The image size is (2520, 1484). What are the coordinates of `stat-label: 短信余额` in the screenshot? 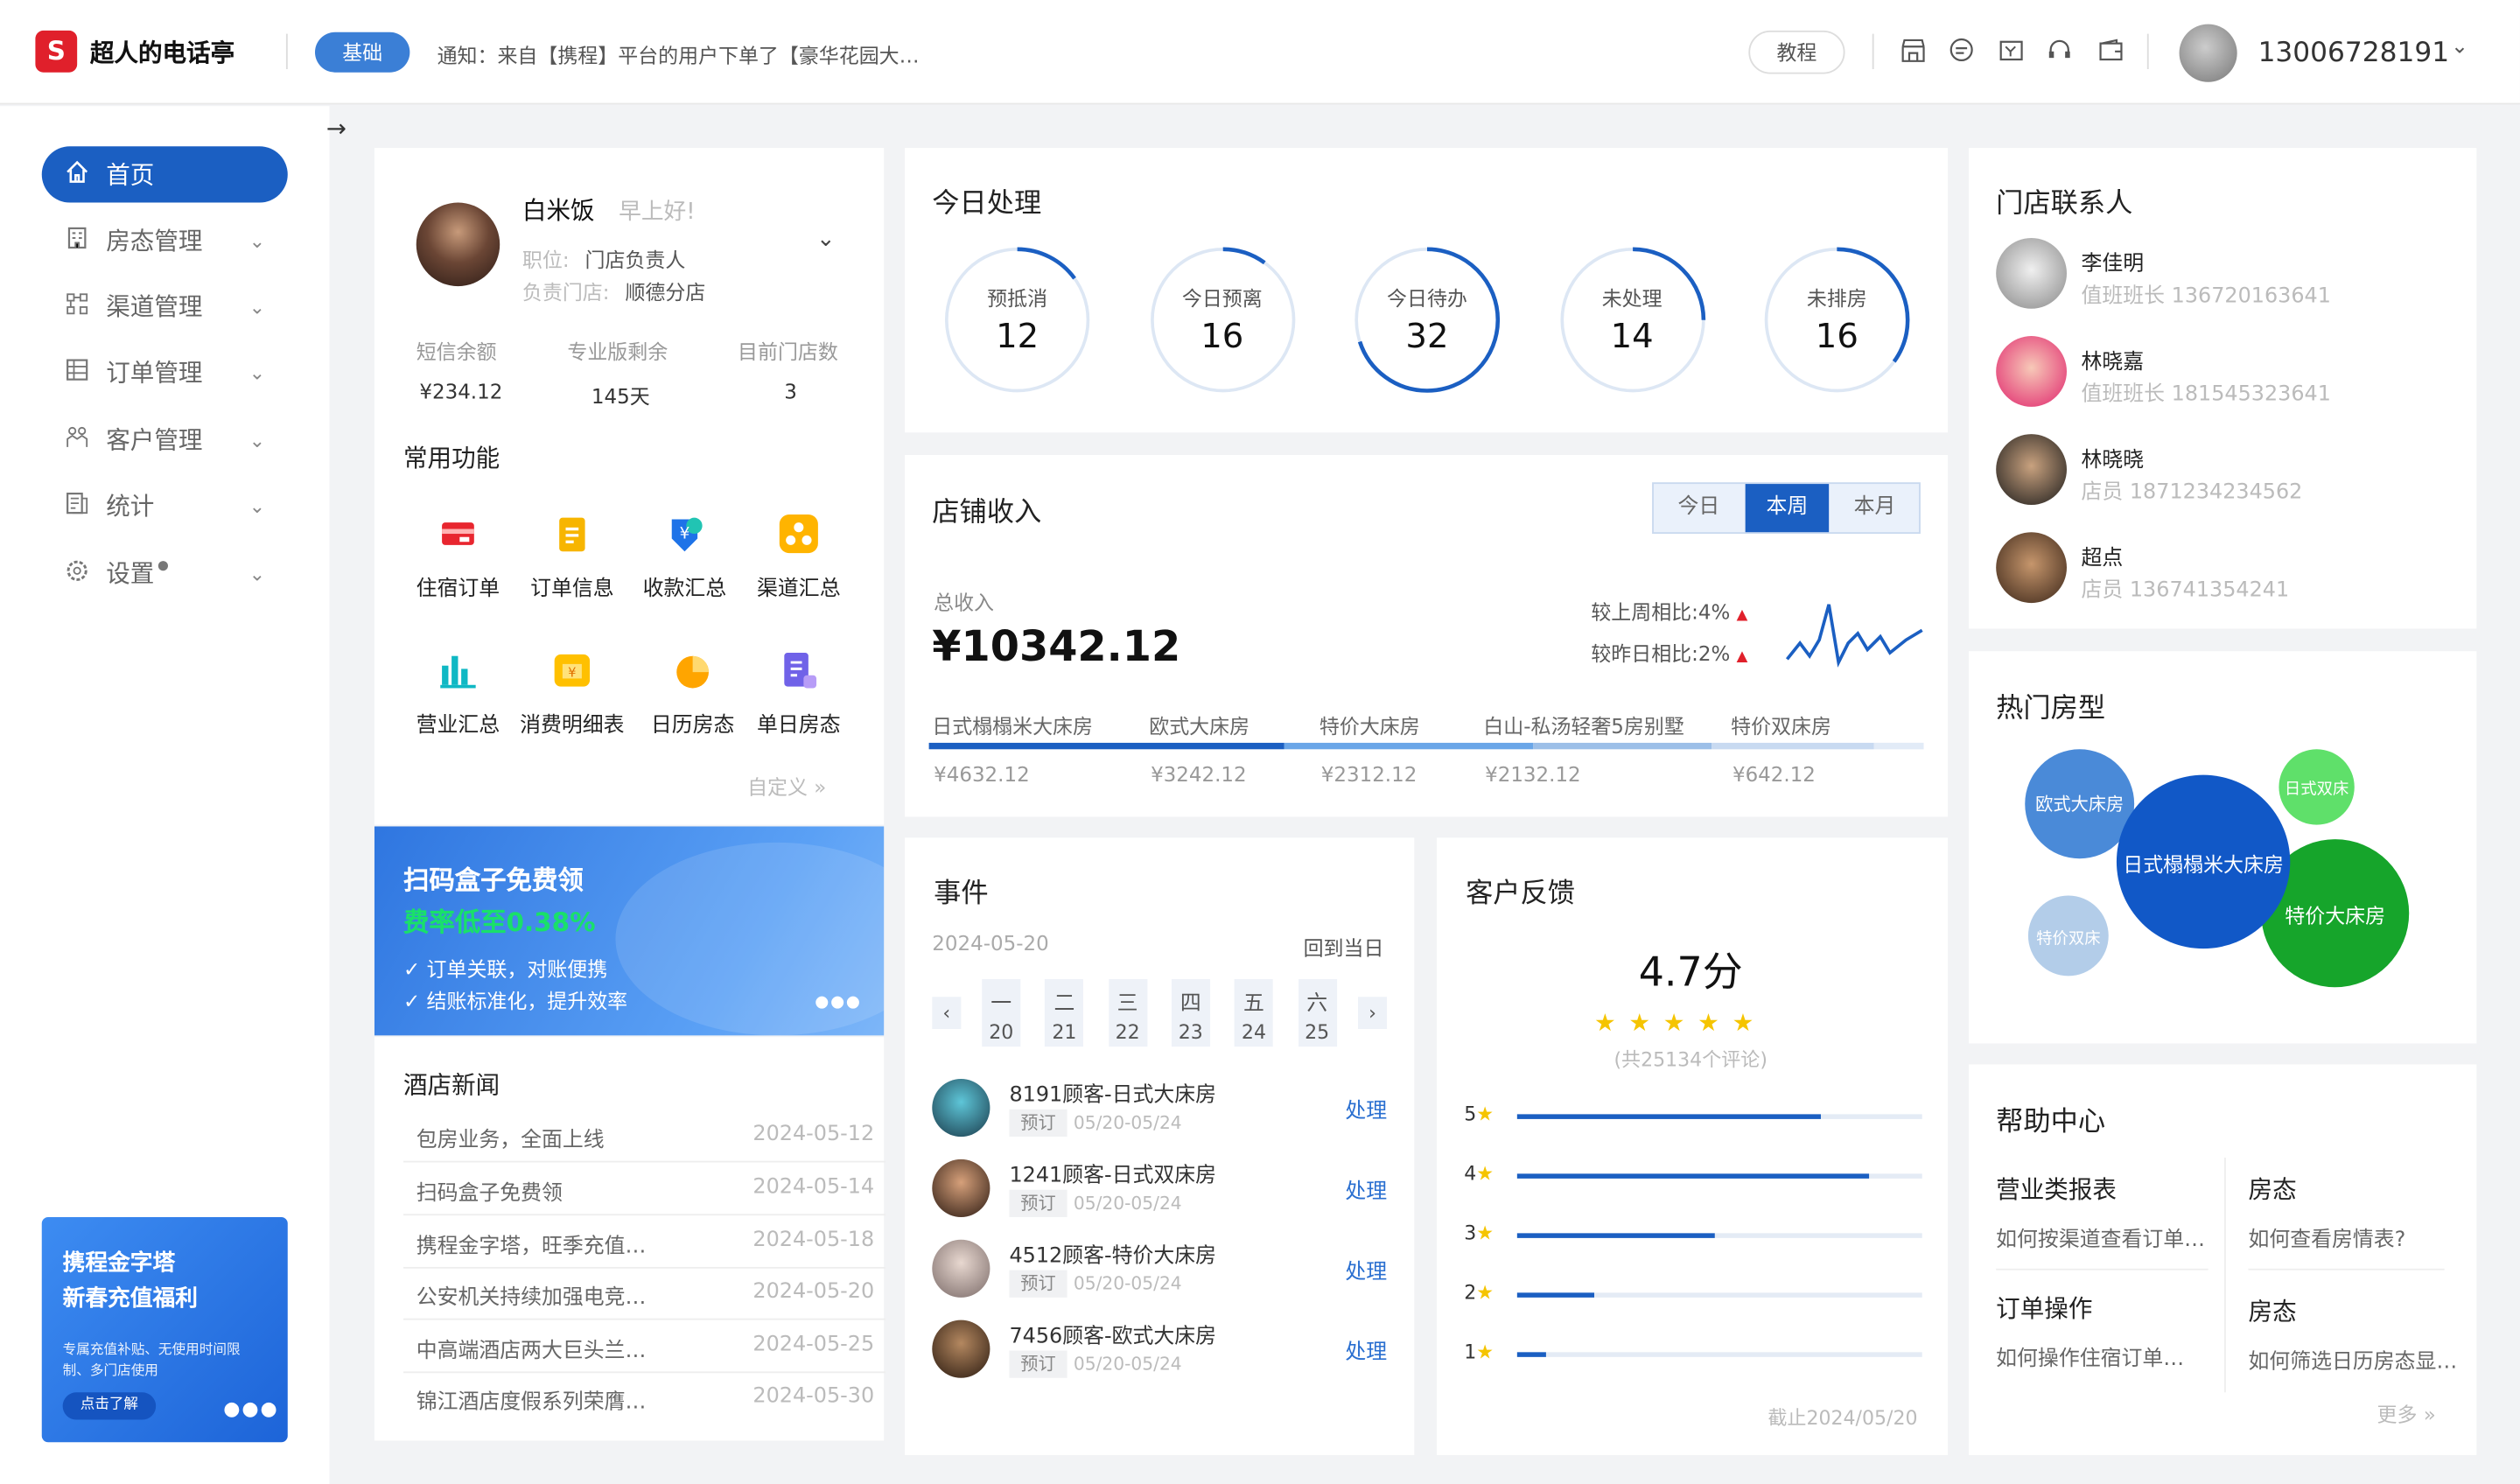 It's located at (456, 351).